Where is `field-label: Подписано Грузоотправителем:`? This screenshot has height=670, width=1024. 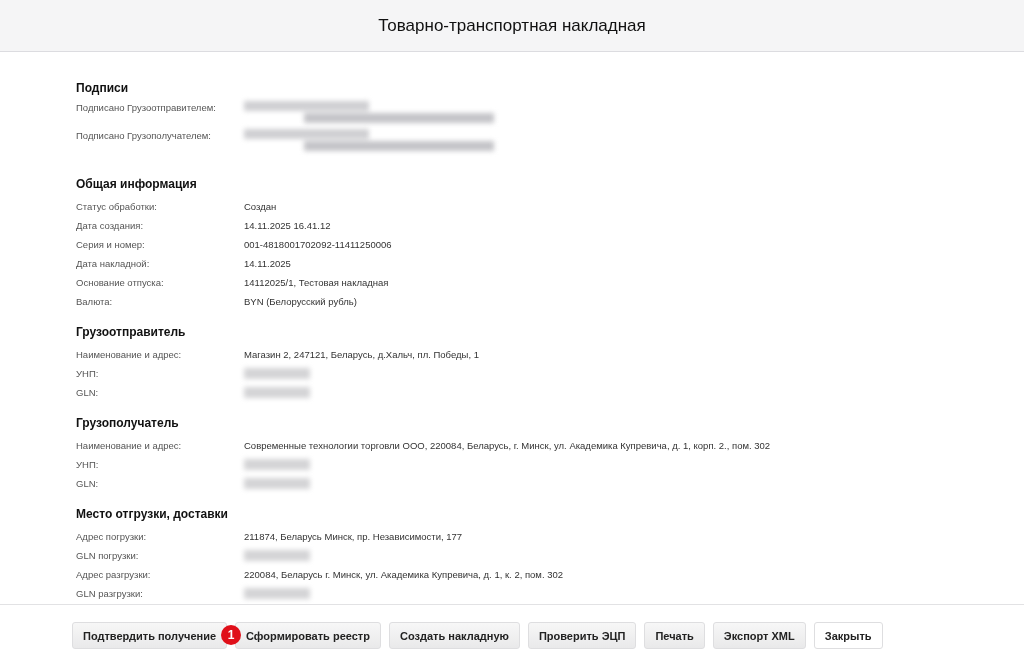
field-label: Подписано Грузоотправителем: is located at coordinates (146, 108).